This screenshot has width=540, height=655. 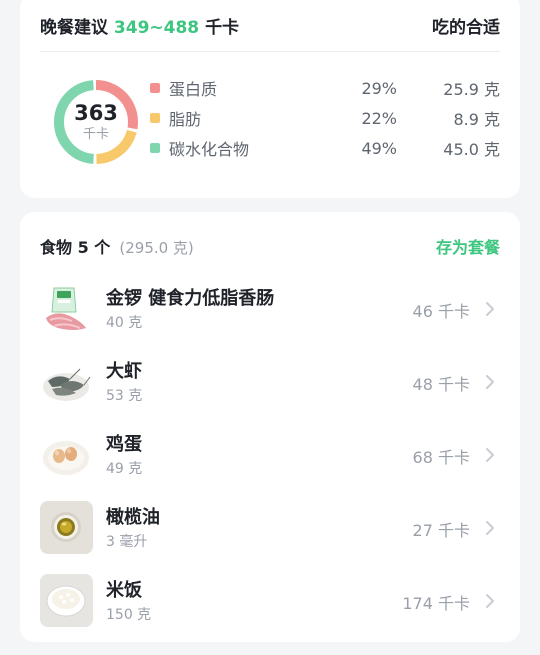 I want to click on meal-summary-header: 晚餐建议 349~488 千卡 吃的合适, so click(x=270, y=26).